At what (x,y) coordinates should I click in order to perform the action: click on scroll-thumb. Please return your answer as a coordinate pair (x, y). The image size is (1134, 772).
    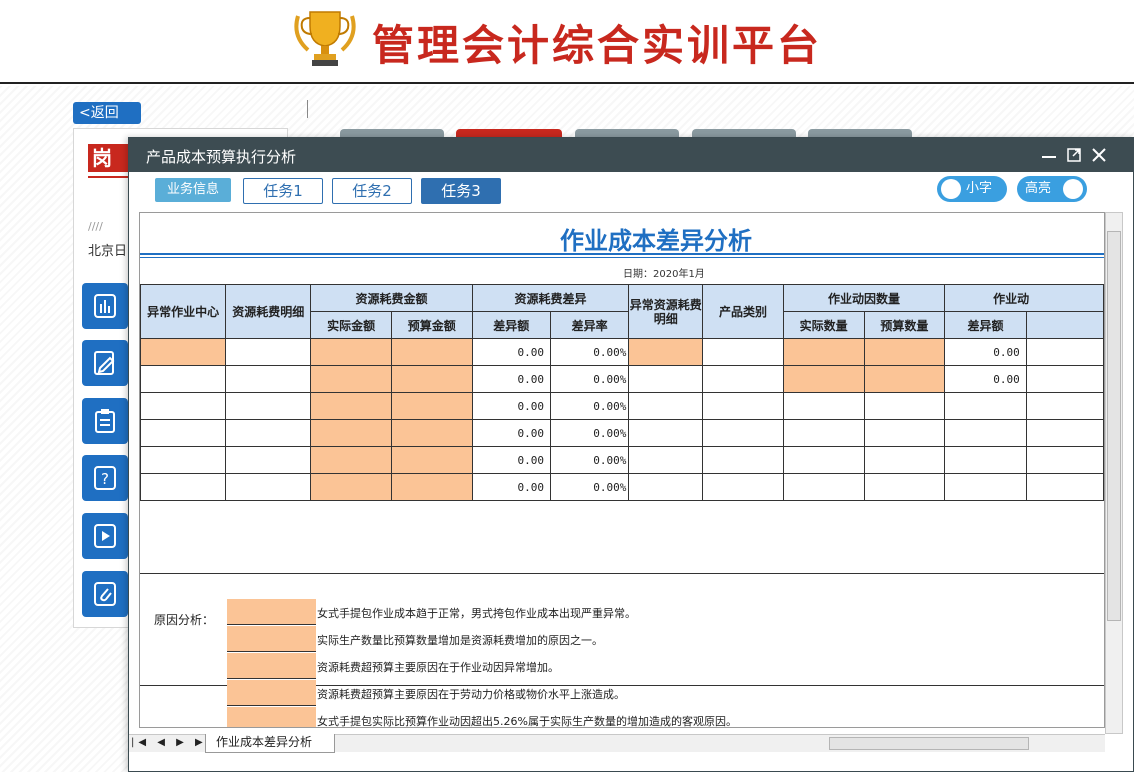
    Looking at the image, I should click on (1114, 426).